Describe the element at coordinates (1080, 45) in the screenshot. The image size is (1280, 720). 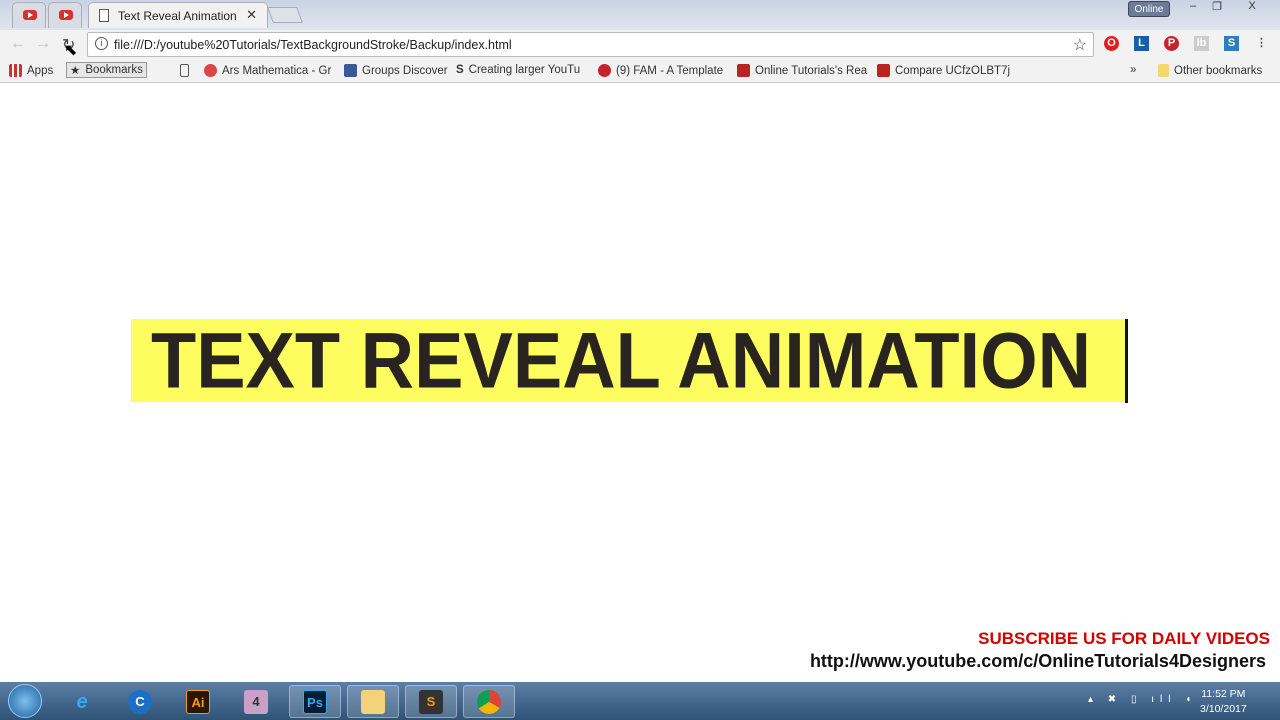
I see `bookmark-star-icon: ☆` at that location.